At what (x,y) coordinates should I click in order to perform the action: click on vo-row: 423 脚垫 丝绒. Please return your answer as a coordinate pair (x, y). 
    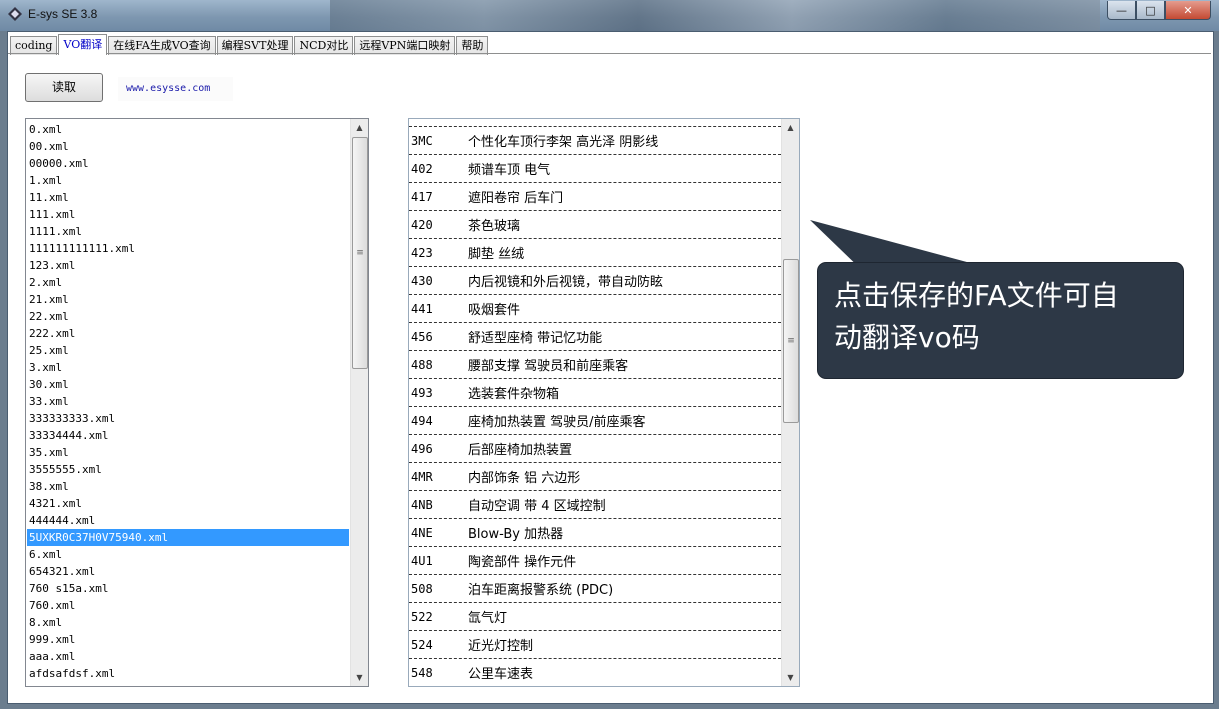
    Looking at the image, I should click on (595, 252).